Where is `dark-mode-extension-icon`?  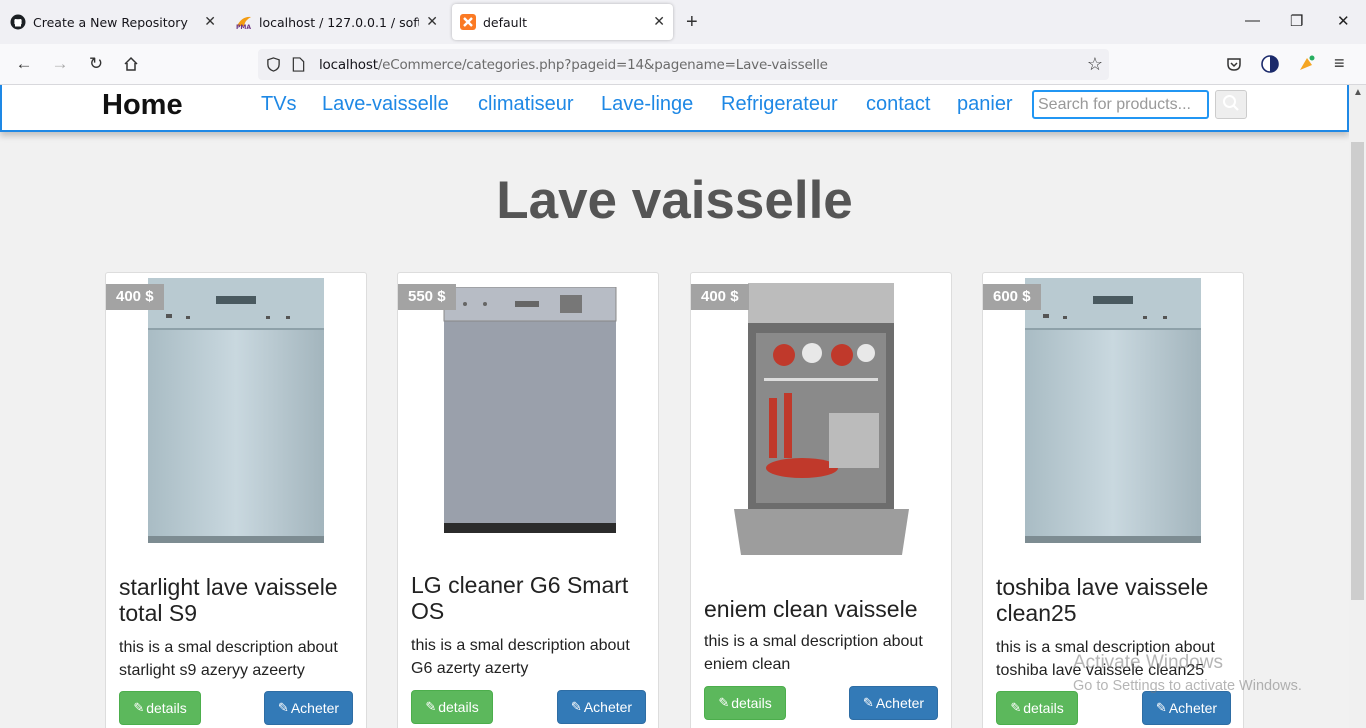
dark-mode-extension-icon is located at coordinates (1270, 64).